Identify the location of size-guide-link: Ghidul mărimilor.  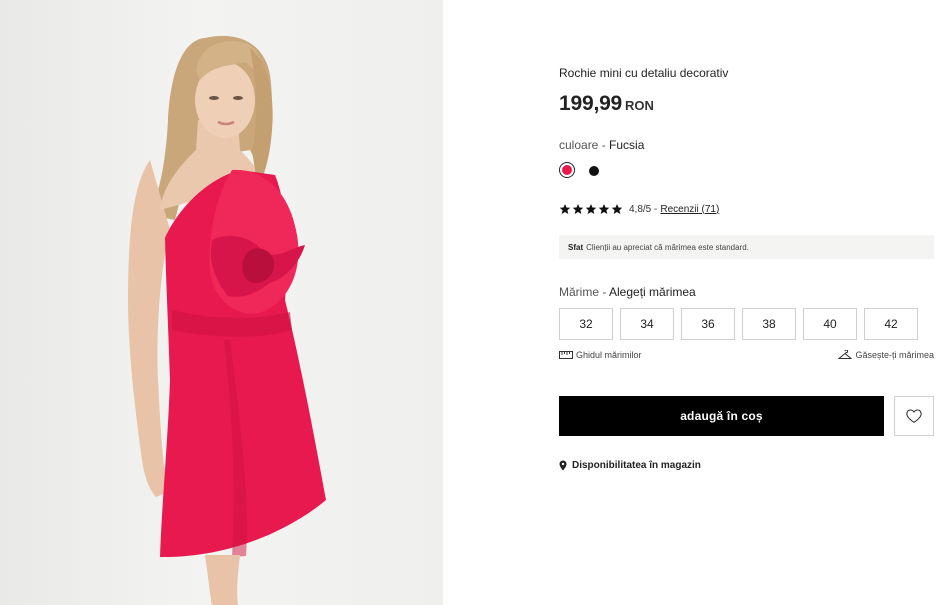
(600, 355).